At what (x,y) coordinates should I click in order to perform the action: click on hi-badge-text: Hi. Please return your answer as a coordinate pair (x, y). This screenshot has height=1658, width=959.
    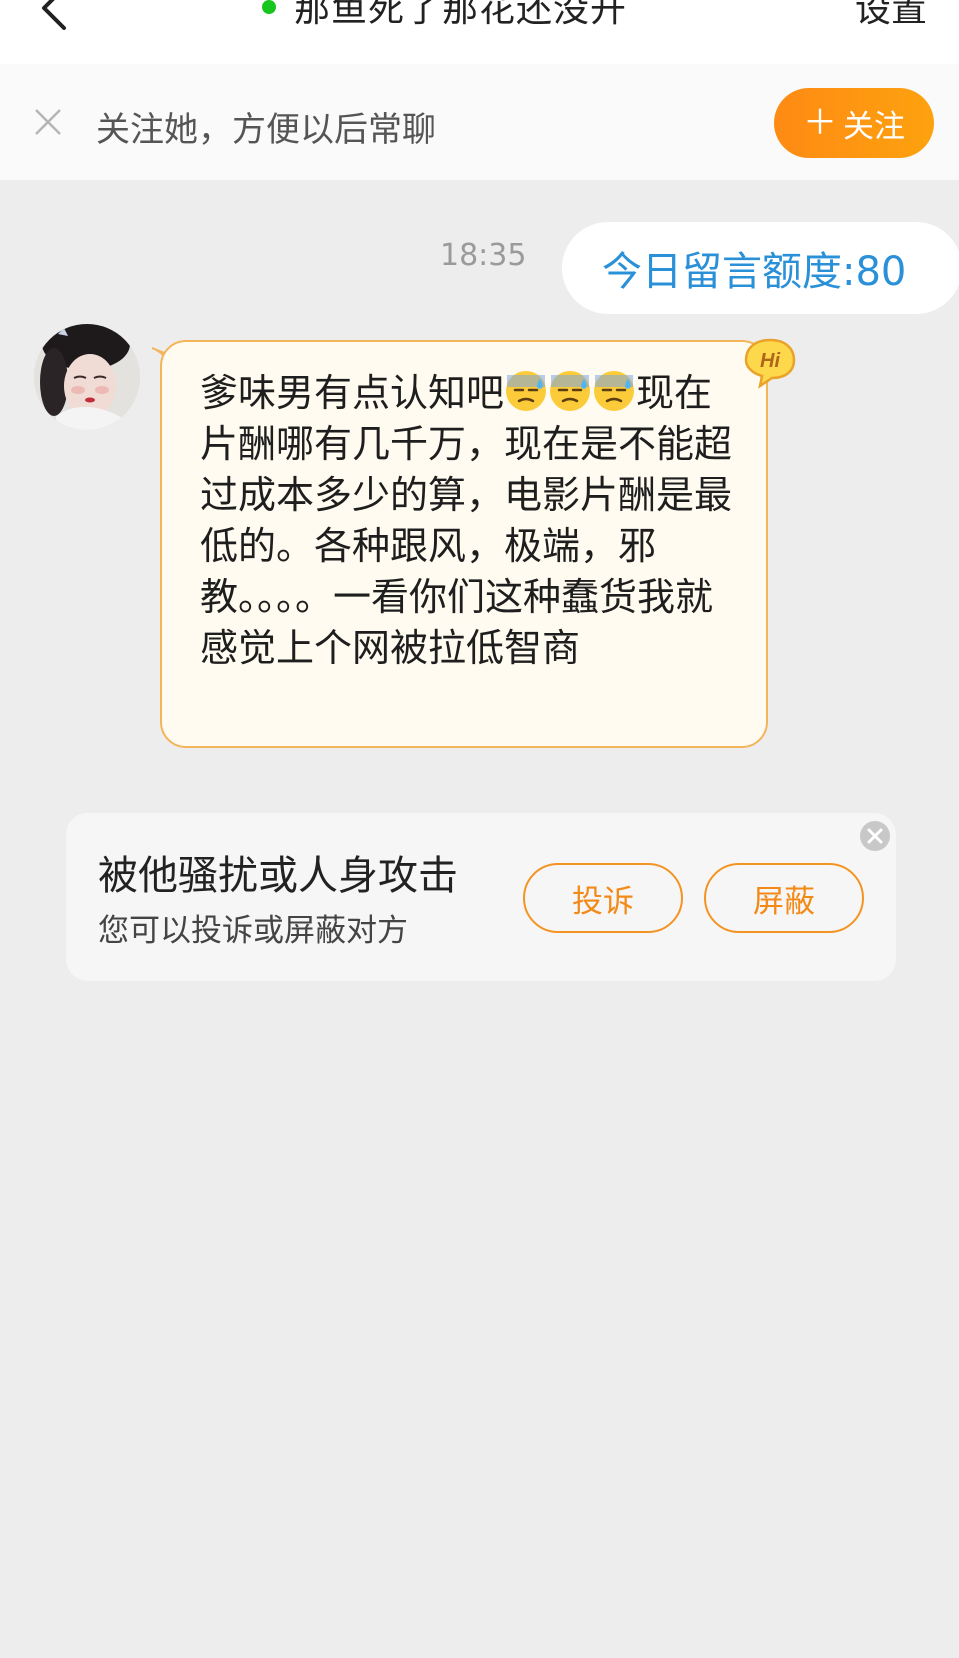
    Looking at the image, I should click on (770, 361).